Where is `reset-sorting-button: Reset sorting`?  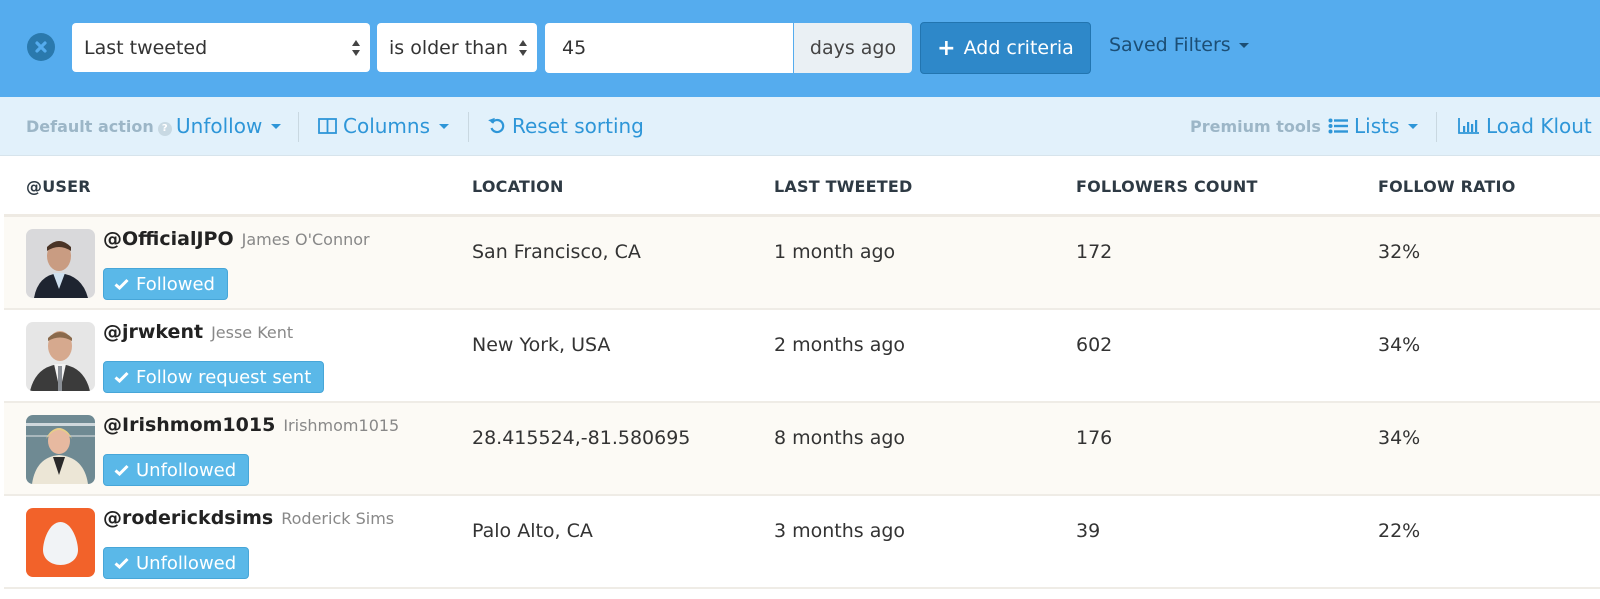 reset-sorting-button: Reset sorting is located at coordinates (566, 126).